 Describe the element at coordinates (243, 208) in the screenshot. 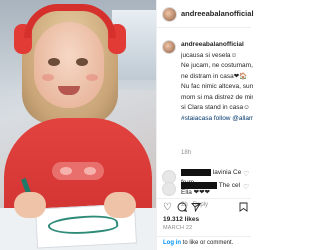

I see `save-icon` at that location.